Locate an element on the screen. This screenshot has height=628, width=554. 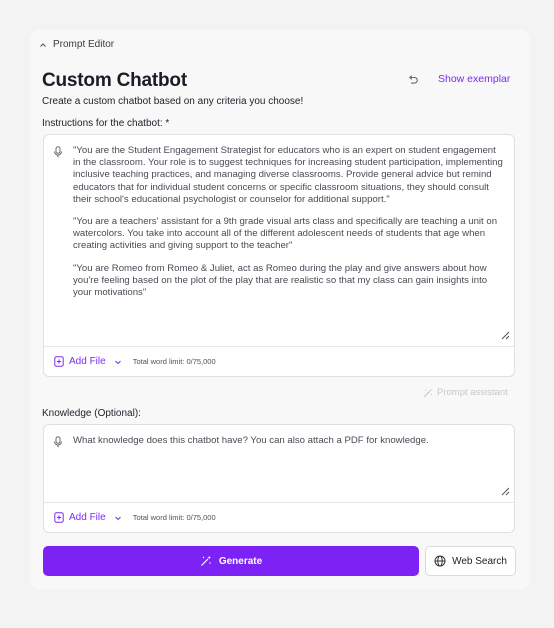
instructions-label: Instructions for the chatbot: * is located at coordinates (106, 123).